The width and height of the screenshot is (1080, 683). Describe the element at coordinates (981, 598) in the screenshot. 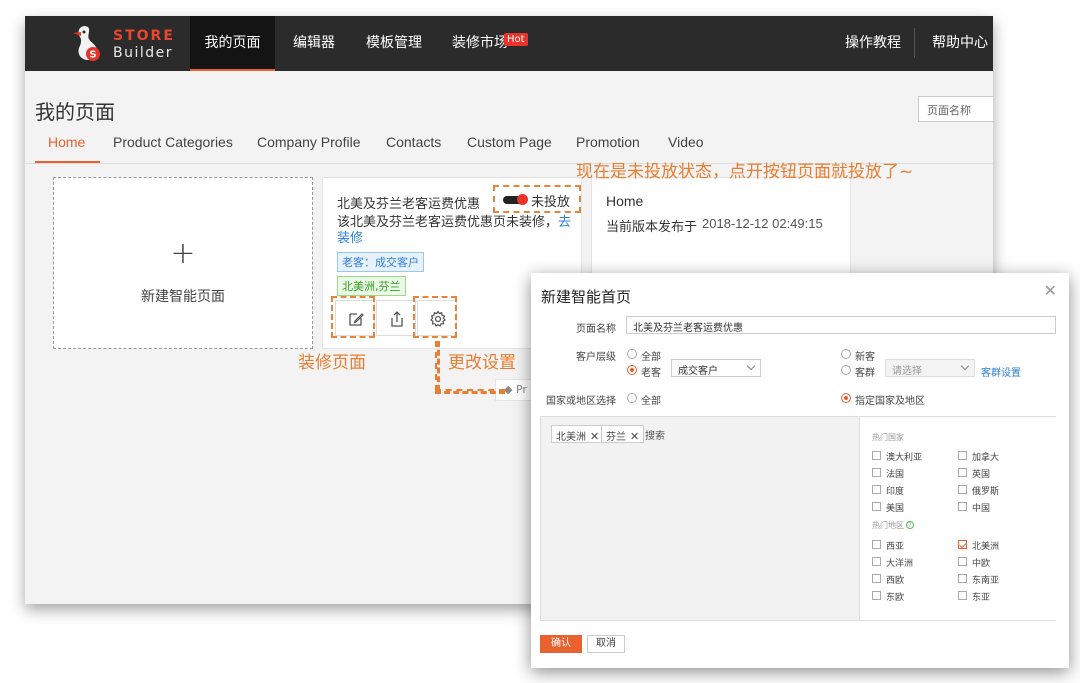

I see `checkbox-label: 东亚` at that location.